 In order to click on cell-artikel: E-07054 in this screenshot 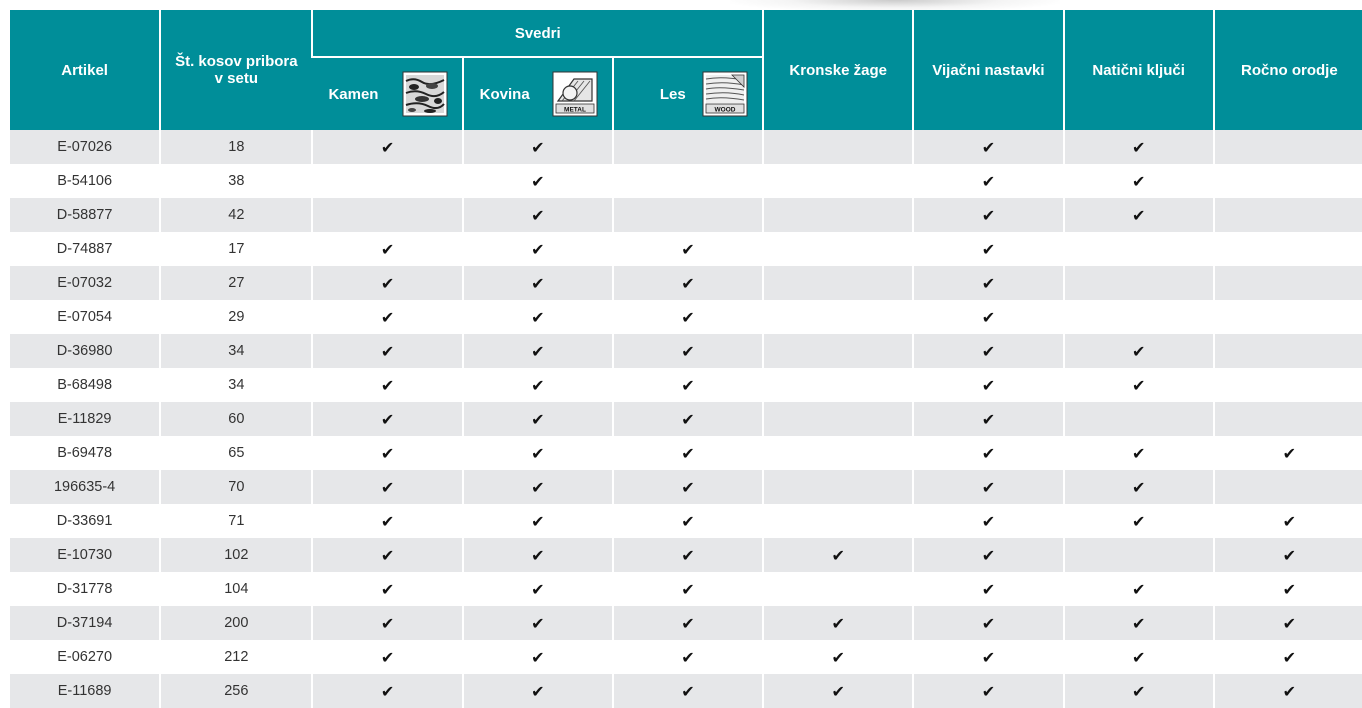, I will do `click(85, 317)`.